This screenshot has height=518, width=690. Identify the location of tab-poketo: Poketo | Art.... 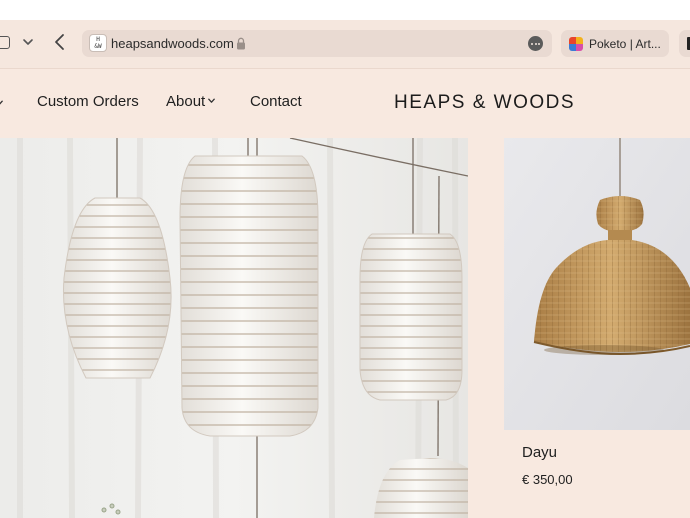
(615, 43).